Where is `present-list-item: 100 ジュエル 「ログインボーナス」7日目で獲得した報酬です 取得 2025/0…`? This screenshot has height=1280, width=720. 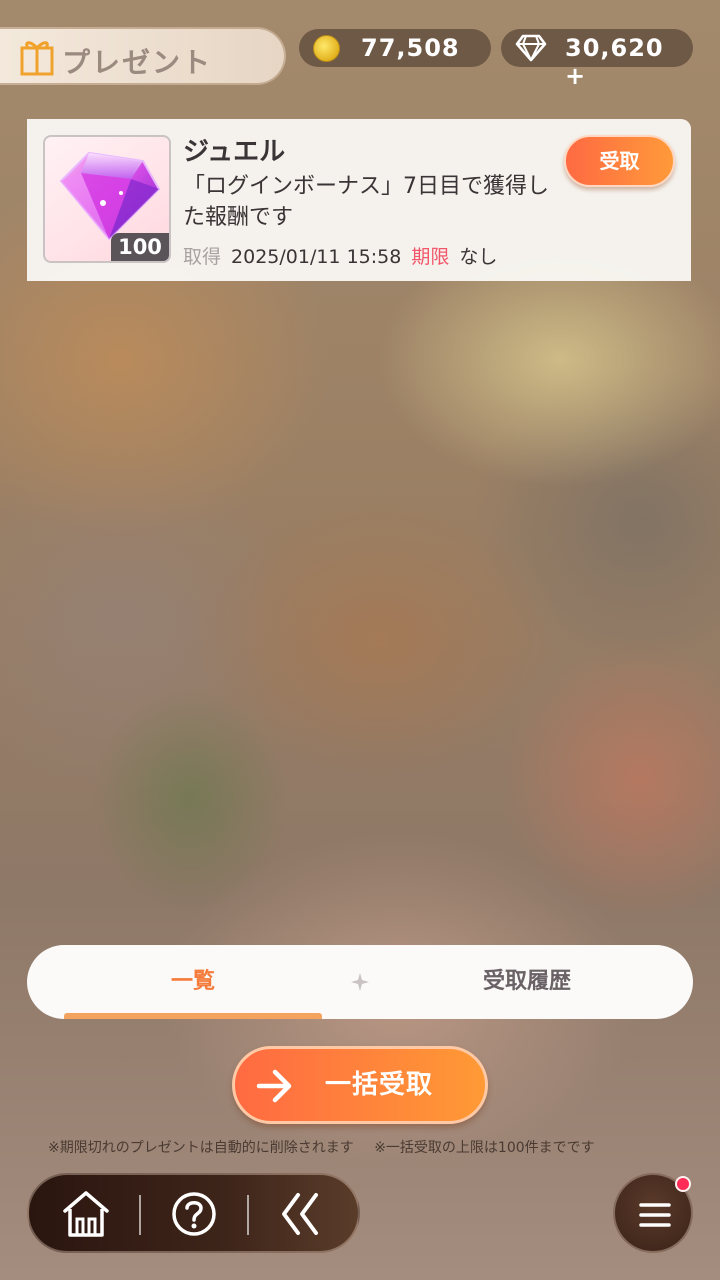 present-list-item: 100 ジュエル 「ログインボーナス」7日目で獲得した報酬です 取得 2025/0… is located at coordinates (359, 200).